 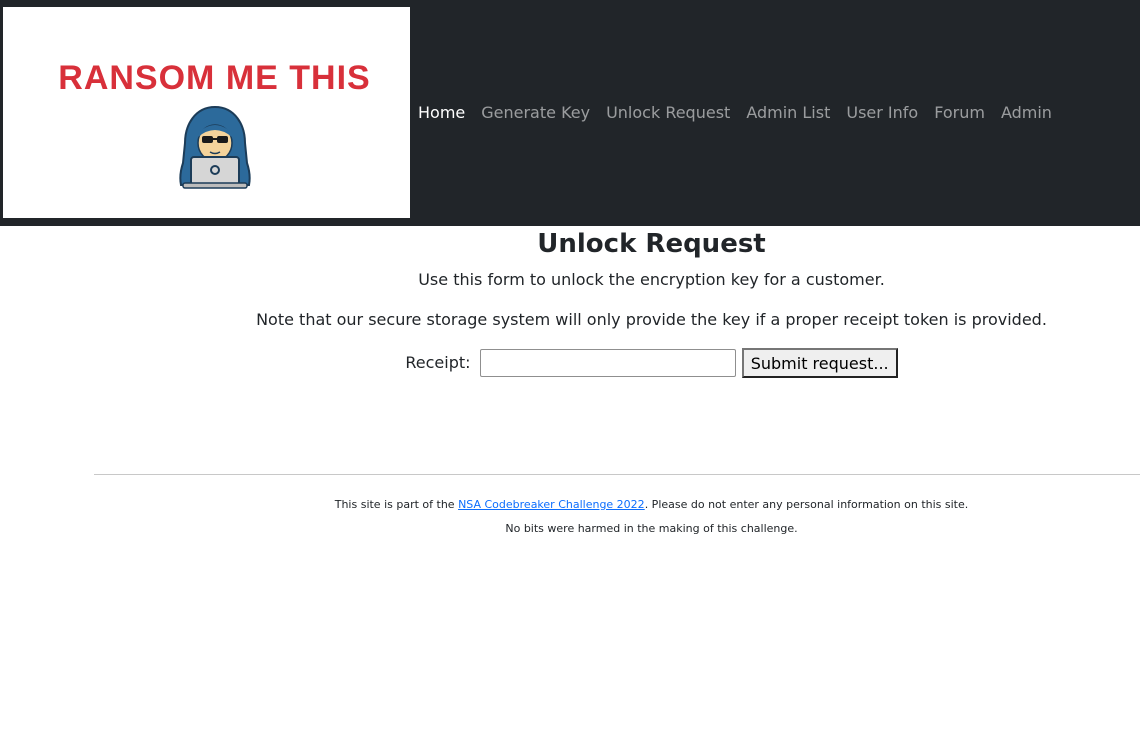 I want to click on hacker-icon, so click(x=215, y=147).